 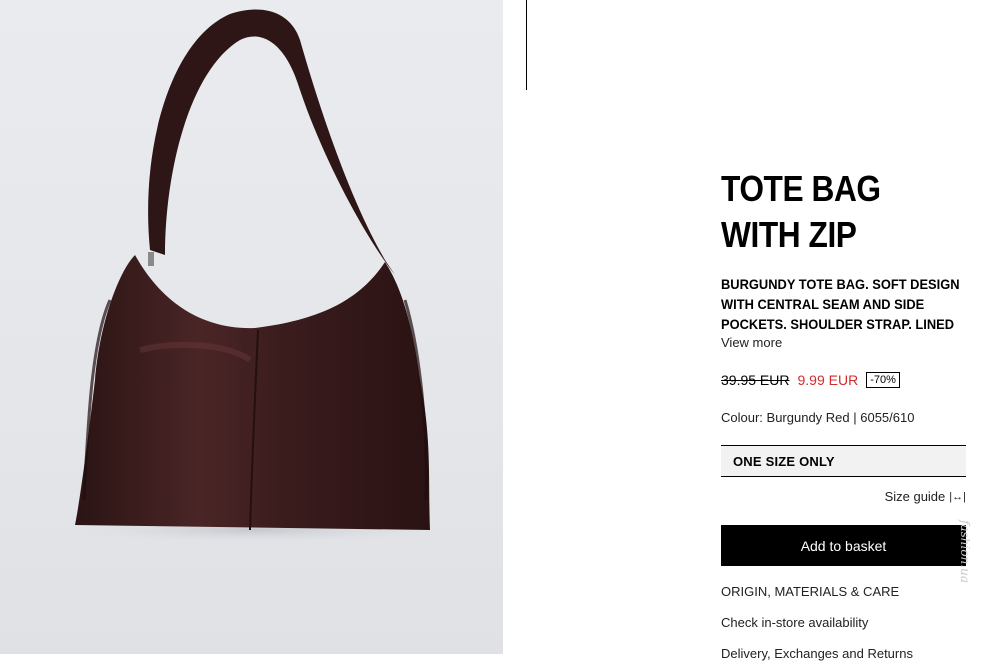 What do you see at coordinates (828, 380) in the screenshot?
I see `sale-price: 9.99 EUR` at bounding box center [828, 380].